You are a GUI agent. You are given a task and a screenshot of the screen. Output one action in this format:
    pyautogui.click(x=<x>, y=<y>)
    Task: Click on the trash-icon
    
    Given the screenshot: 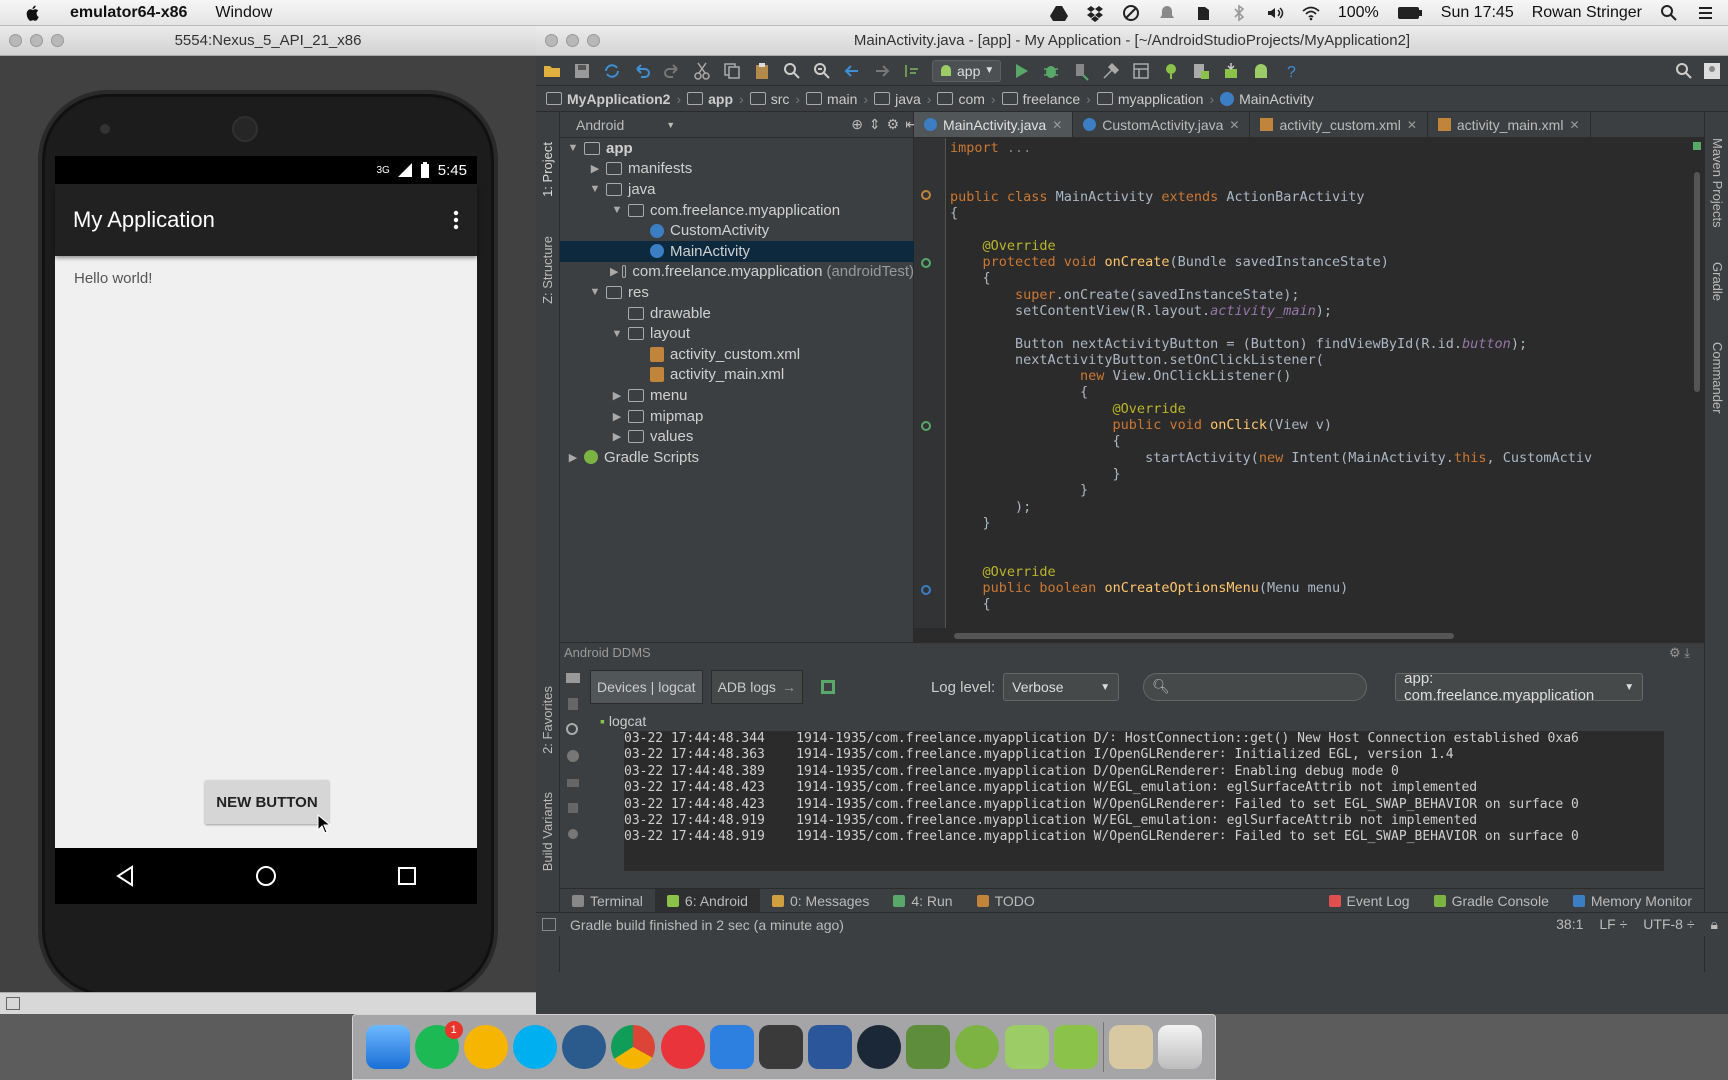 What is the action you would take?
    pyautogui.click(x=1180, y=1047)
    